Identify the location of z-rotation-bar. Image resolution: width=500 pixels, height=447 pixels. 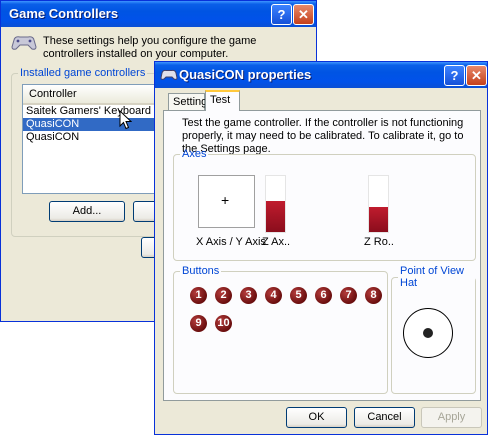
(378, 204).